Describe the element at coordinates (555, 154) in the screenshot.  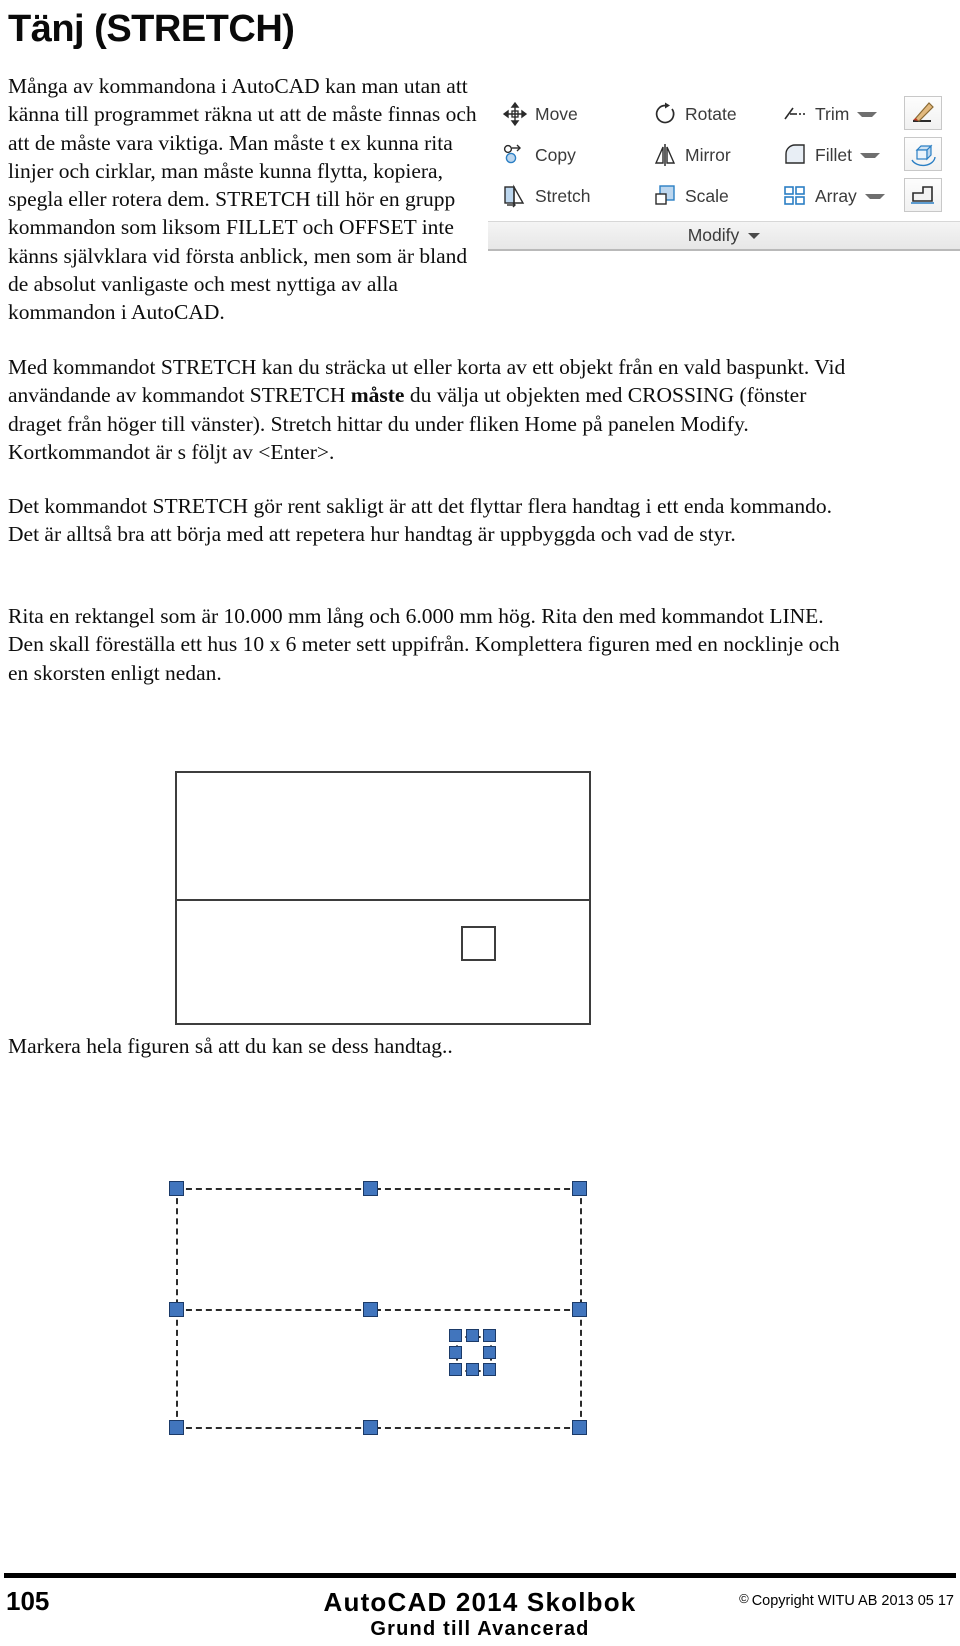
I see `ribbon-item-label: Copy` at that location.